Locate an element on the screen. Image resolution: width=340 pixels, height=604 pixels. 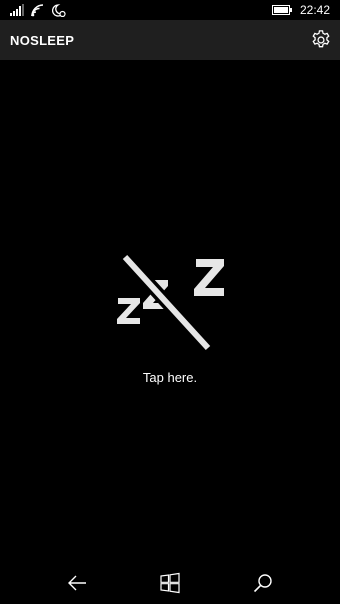
status-icons-right: 22:42 is located at coordinates (300, 10).